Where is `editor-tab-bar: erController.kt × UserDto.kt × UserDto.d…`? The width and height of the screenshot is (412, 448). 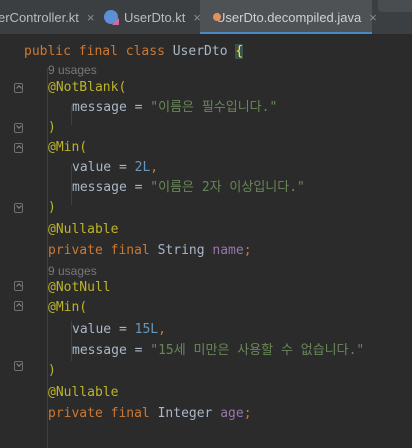 editor-tab-bar: erController.kt × UserDto.kt × UserDto.d… is located at coordinates (206, 17).